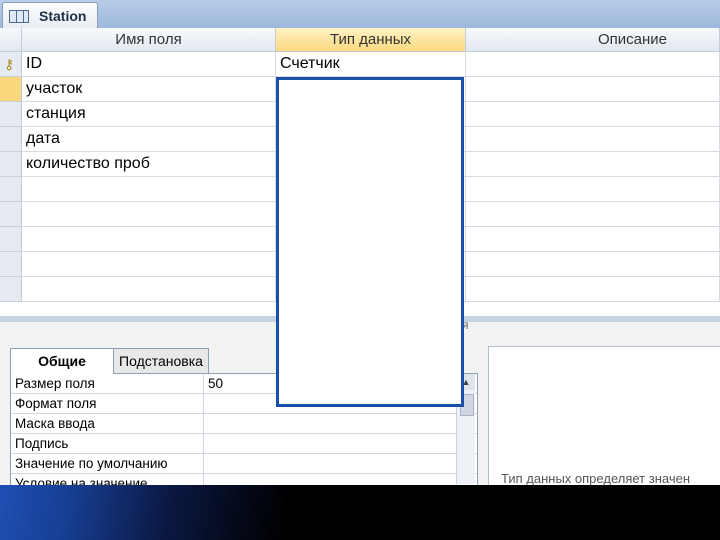 The width and height of the screenshot is (720, 540). Describe the element at coordinates (370, 191) in the screenshot. I see `data-type-option: Дата/время` at that location.